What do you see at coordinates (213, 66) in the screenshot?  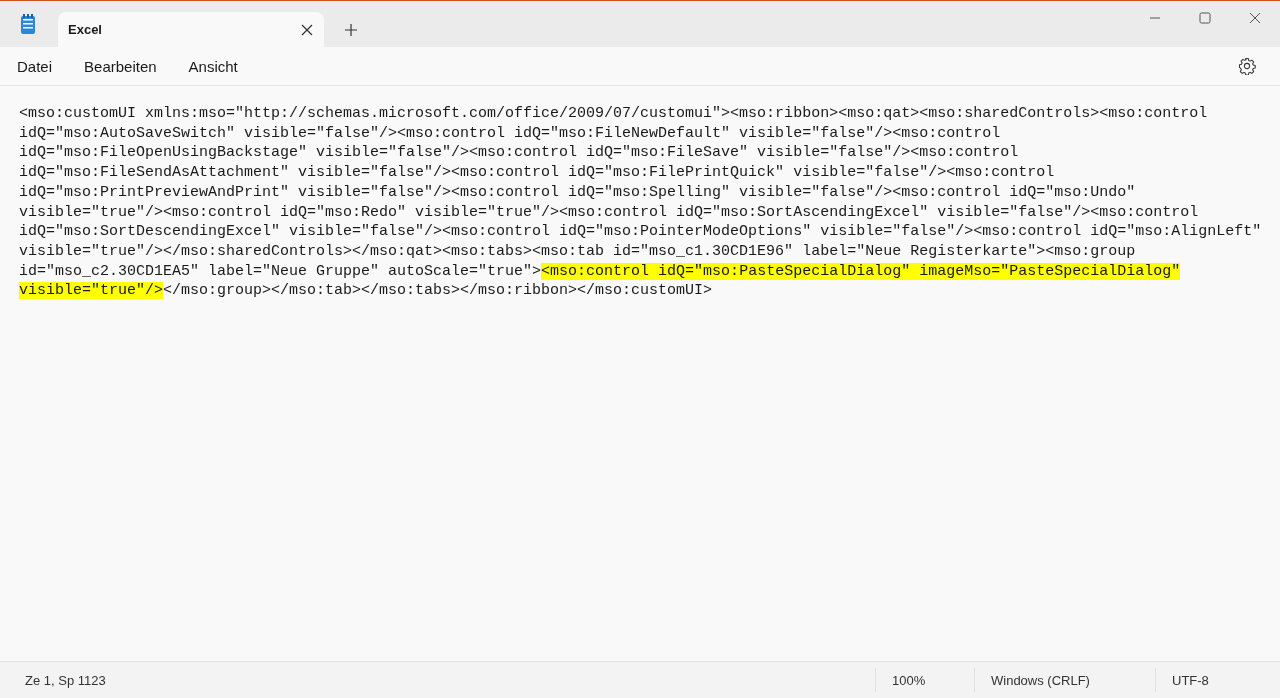 I see `menu-item: Ansicht` at bounding box center [213, 66].